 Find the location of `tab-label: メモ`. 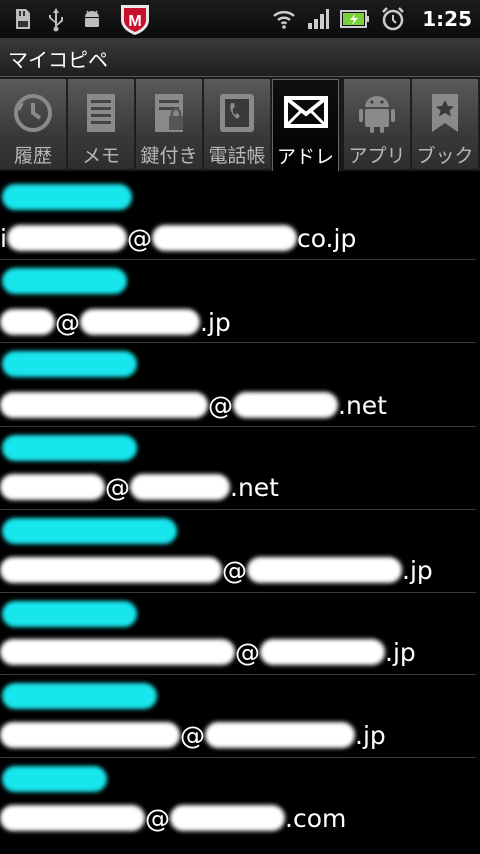

tab-label: メモ is located at coordinates (100, 156).